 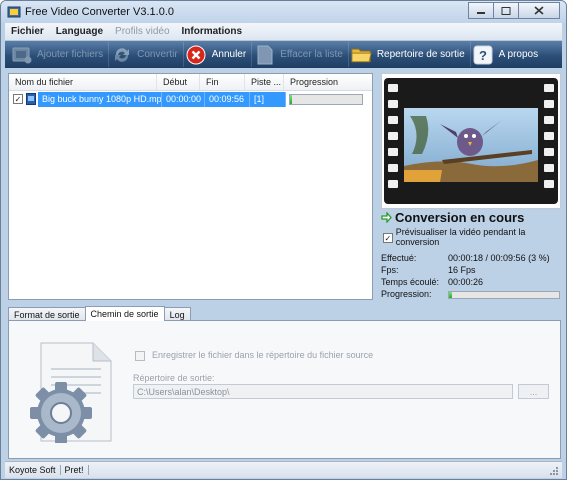 I want to click on menu-fichier: Fichier, so click(x=27, y=31).